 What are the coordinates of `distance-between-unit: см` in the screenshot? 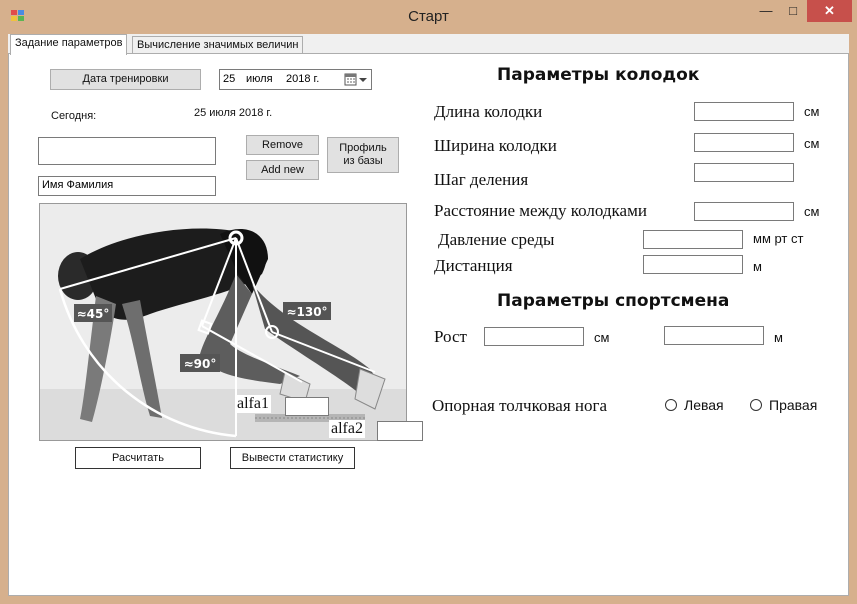 It's located at (812, 211).